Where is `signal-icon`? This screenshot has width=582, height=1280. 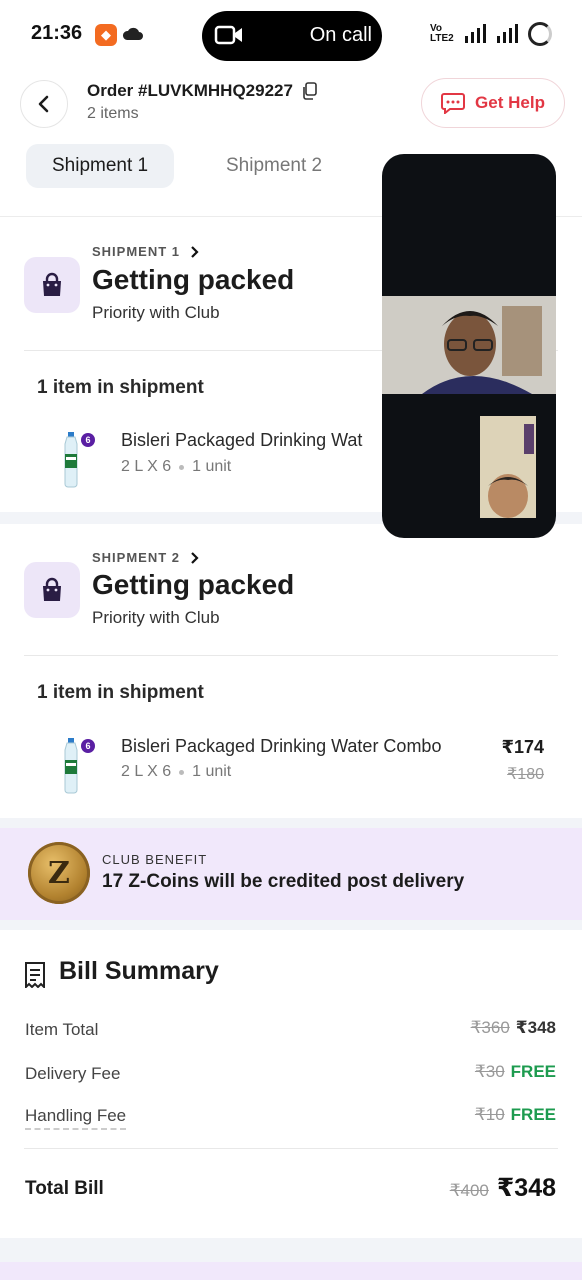
signal-icon is located at coordinates (475, 33).